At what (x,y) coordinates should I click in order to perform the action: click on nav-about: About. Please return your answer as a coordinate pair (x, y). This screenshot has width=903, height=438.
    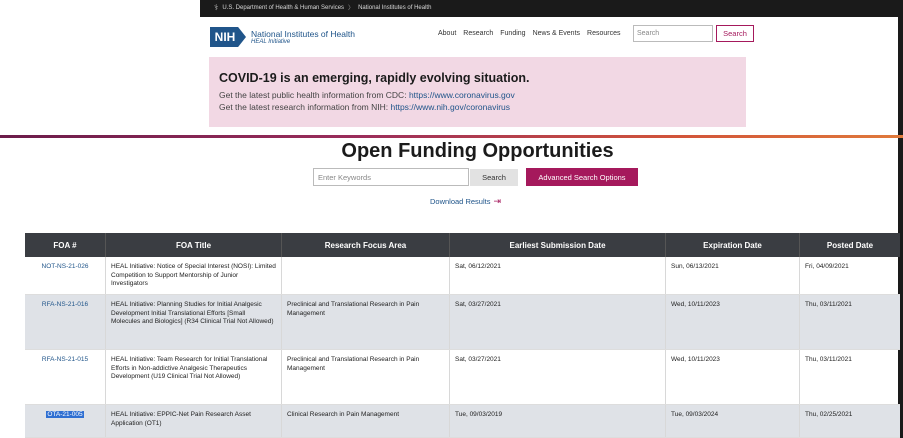
    Looking at the image, I should click on (447, 33).